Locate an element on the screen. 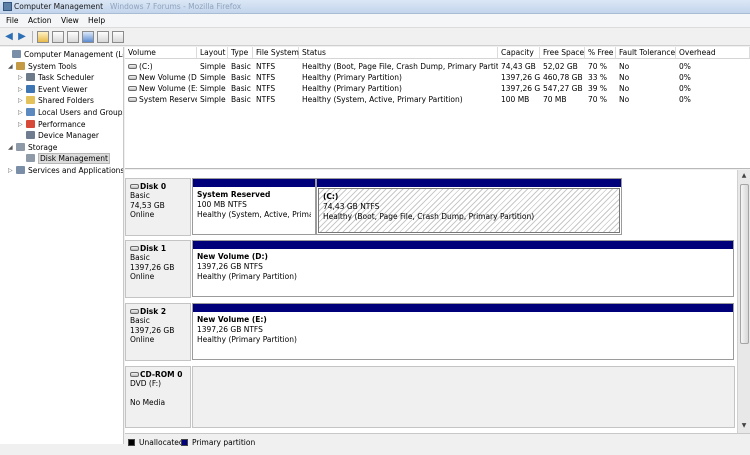 This screenshot has width=750, height=455. help-icon is located at coordinates (88, 37).